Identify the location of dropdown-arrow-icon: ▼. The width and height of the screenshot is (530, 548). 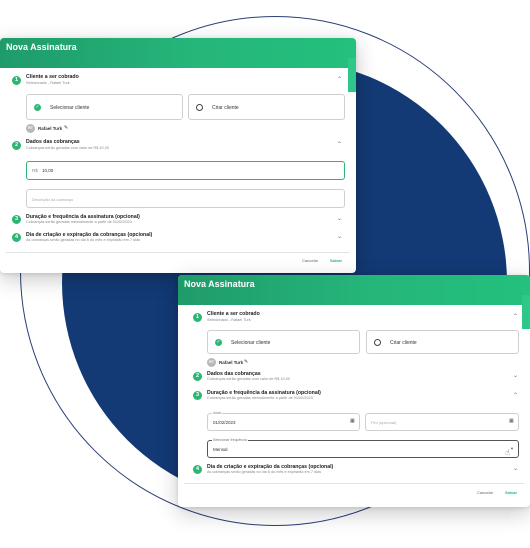
(512, 449).